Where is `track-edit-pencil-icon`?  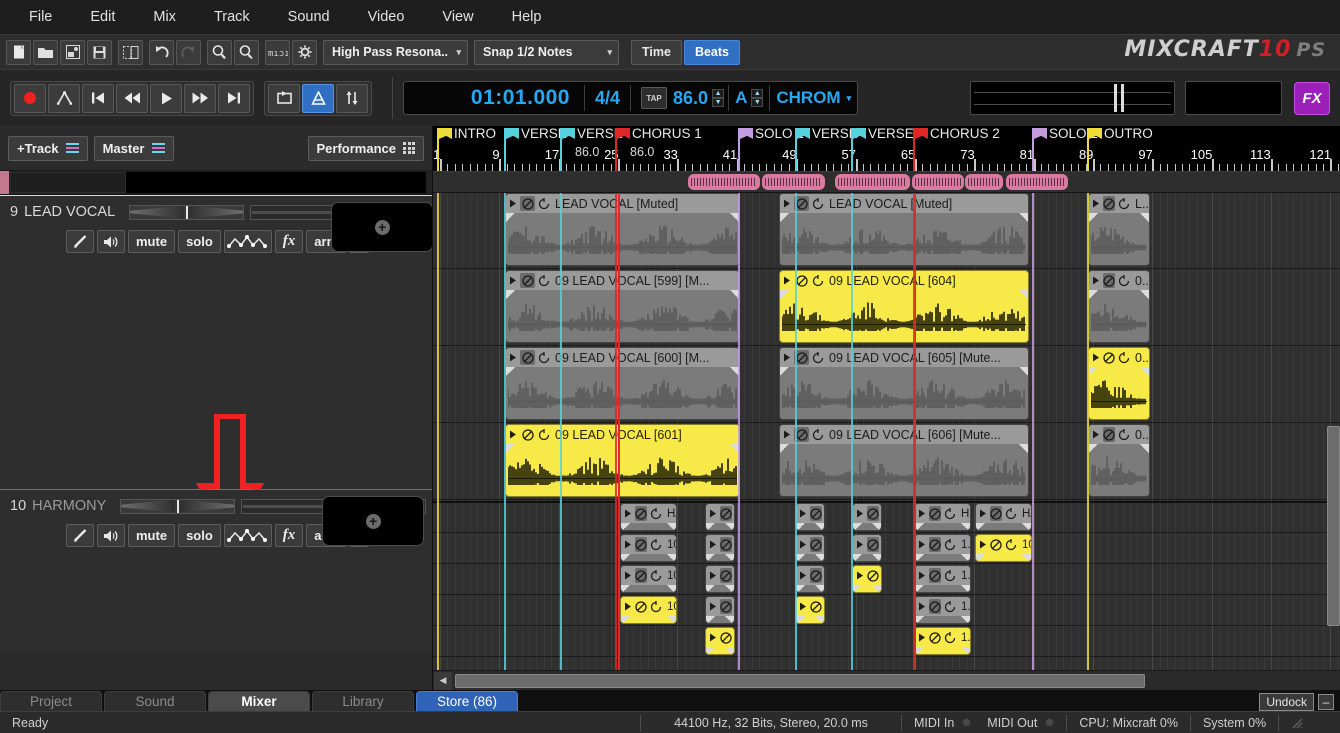
track-edit-pencil-icon is located at coordinates (80, 535).